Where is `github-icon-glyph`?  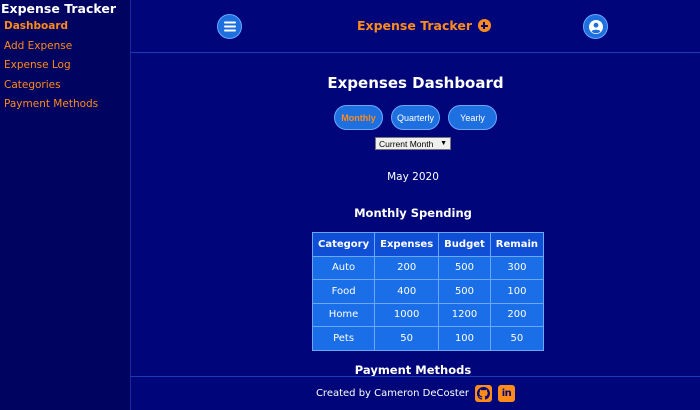
github-icon-glyph is located at coordinates (484, 393).